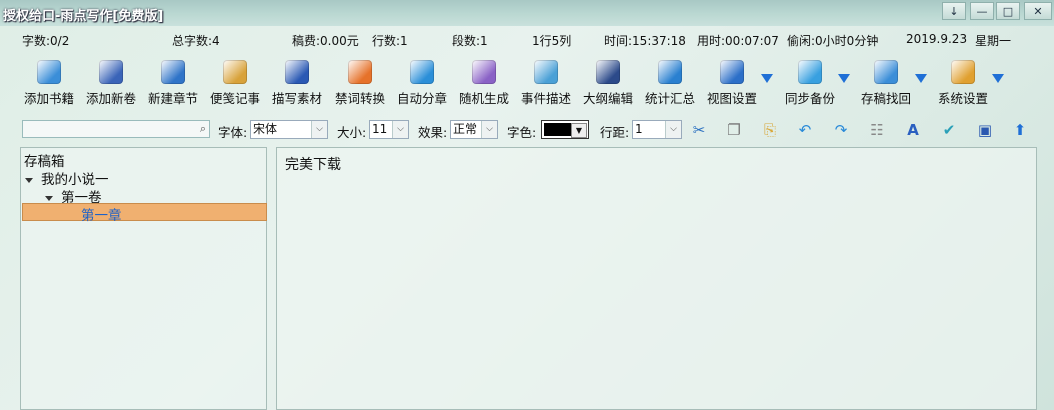 This screenshot has width=1054, height=410. What do you see at coordinates (579, 130) in the screenshot?
I see `chevron-down-icon: ▼` at bounding box center [579, 130].